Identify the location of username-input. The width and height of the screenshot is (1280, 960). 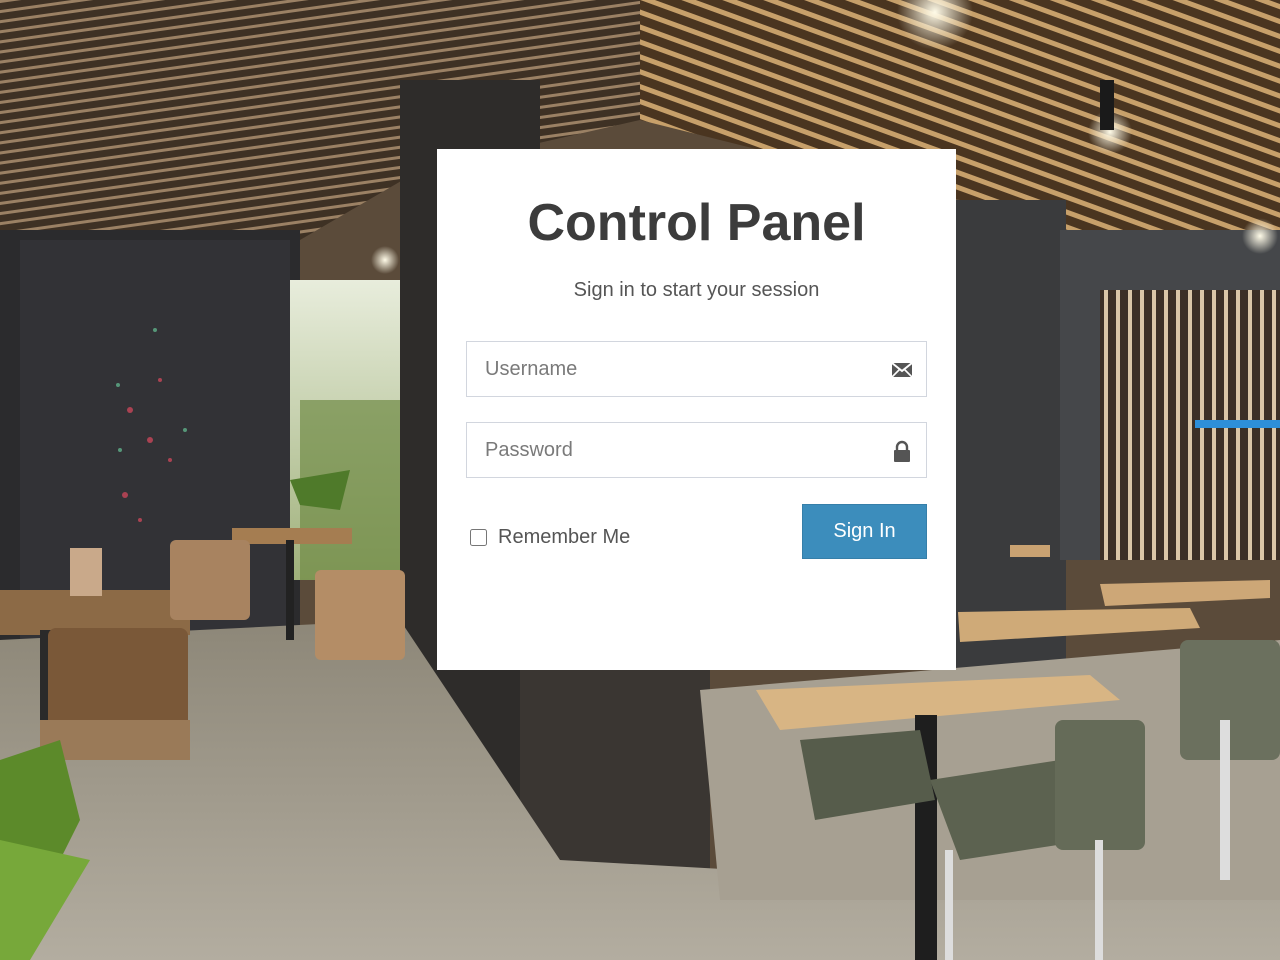
(696, 369).